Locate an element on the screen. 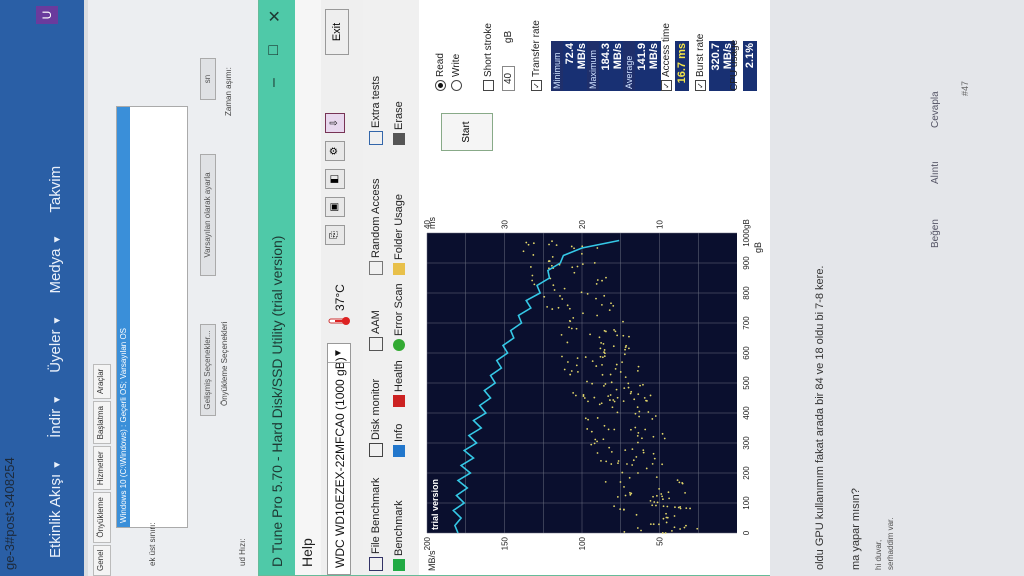 The width and height of the screenshot is (1024, 576). close-icon: ✕ is located at coordinates (275, 16).